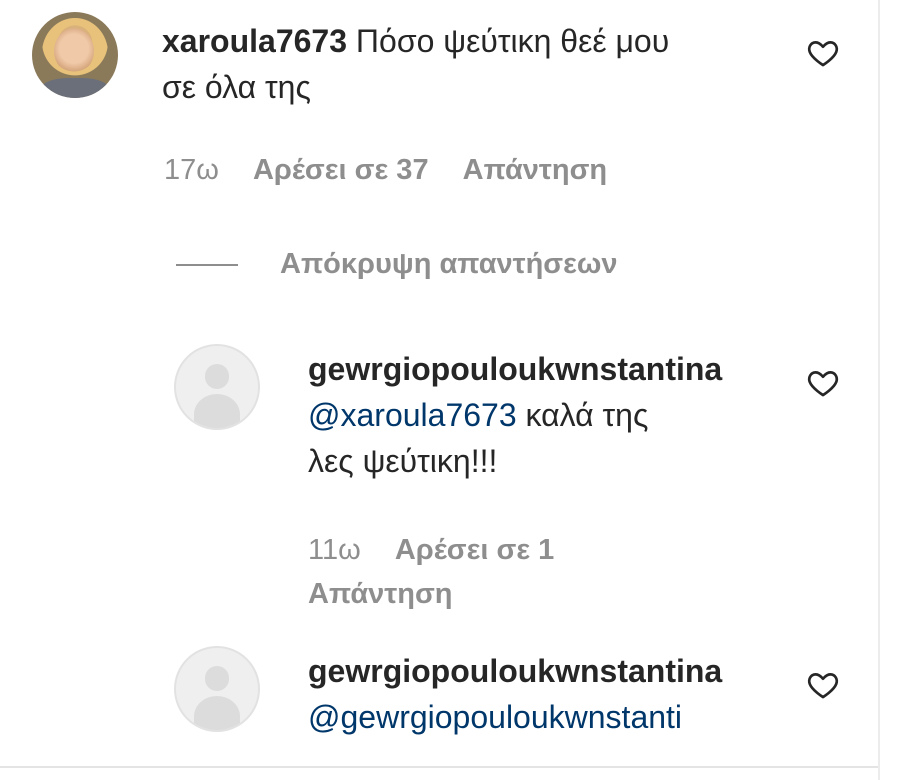 The height and width of the screenshot is (780, 900). Describe the element at coordinates (254, 41) in the screenshot. I see `comment-username: xaroula7673` at that location.